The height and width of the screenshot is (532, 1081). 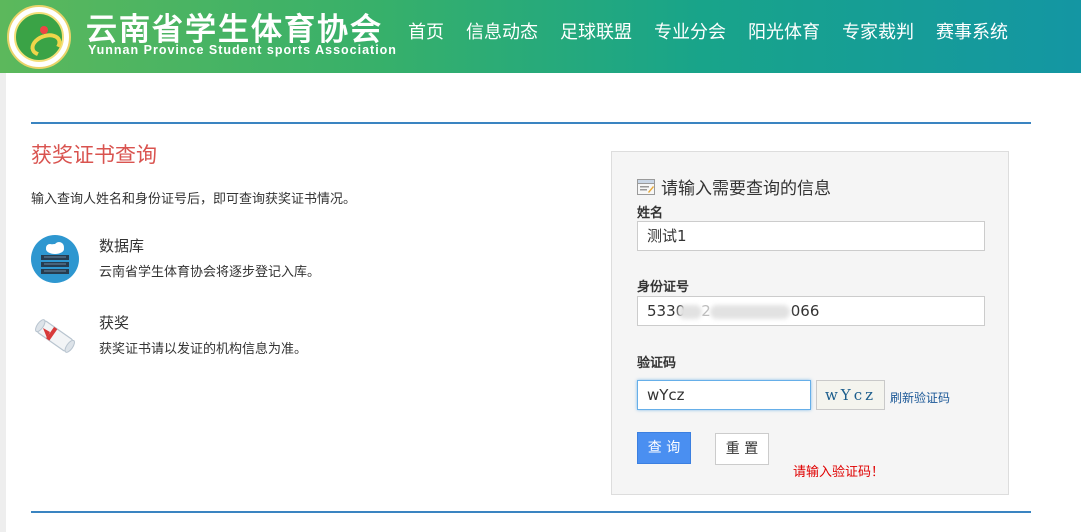 What do you see at coordinates (114, 323) in the screenshot?
I see `feature-title: 获奖` at bounding box center [114, 323].